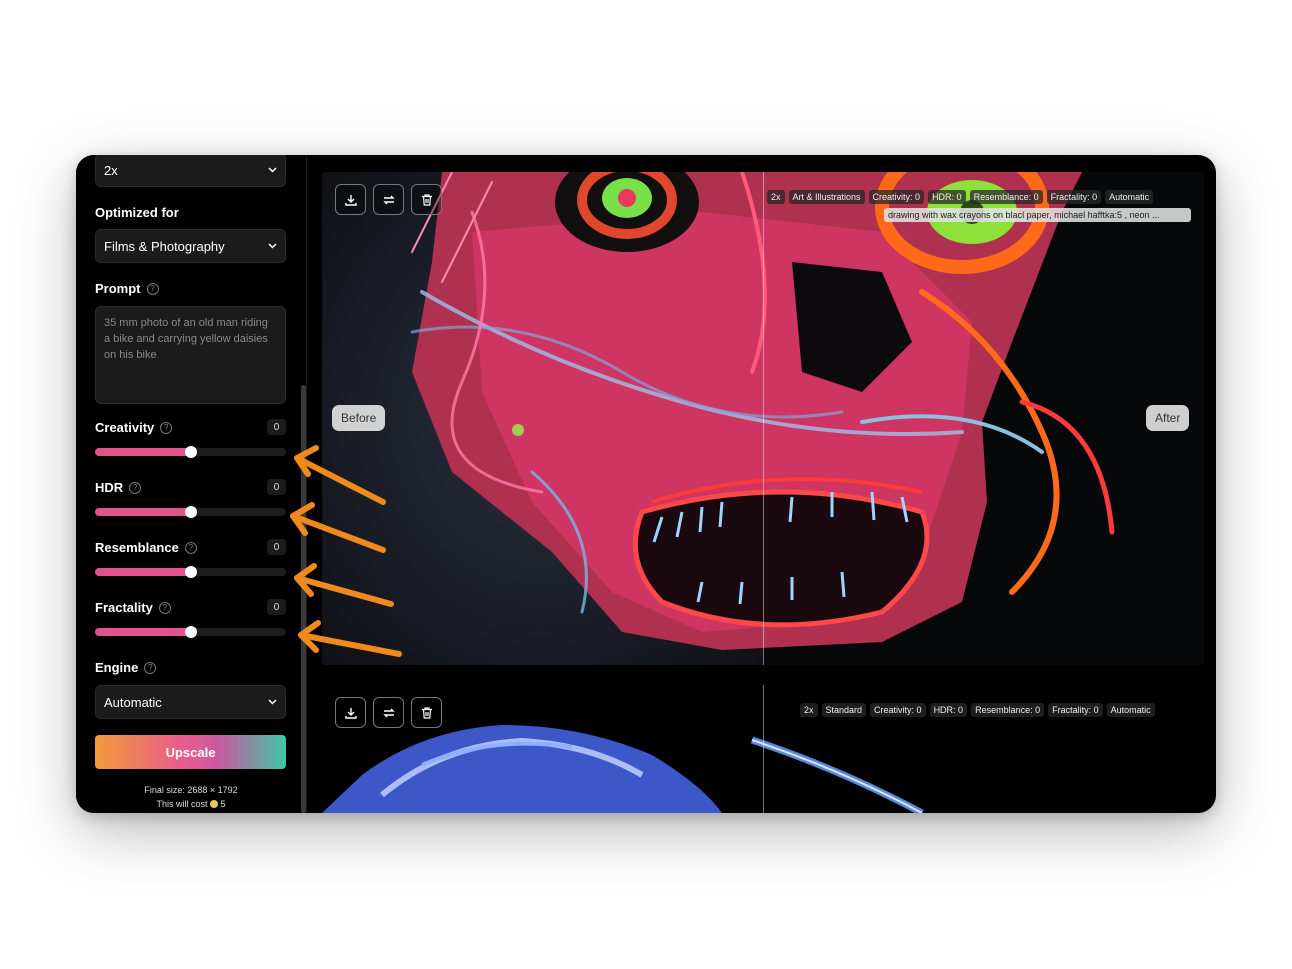 The height and width of the screenshot is (969, 1292). I want to click on annotation-arrows, so click(346, 551).